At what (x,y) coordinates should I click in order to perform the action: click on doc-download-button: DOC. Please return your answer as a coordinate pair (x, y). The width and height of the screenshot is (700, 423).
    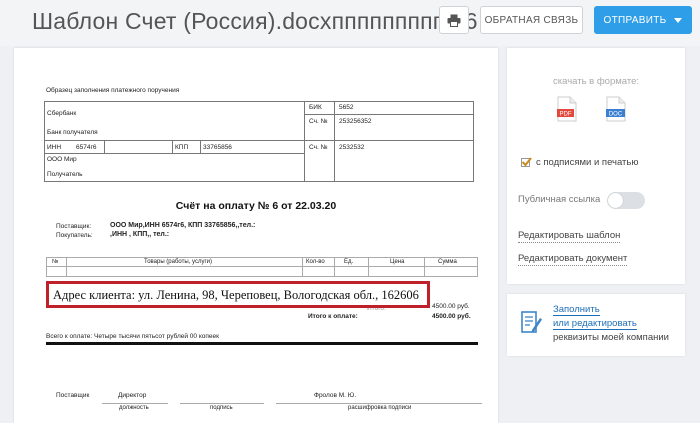
    Looking at the image, I should click on (616, 109).